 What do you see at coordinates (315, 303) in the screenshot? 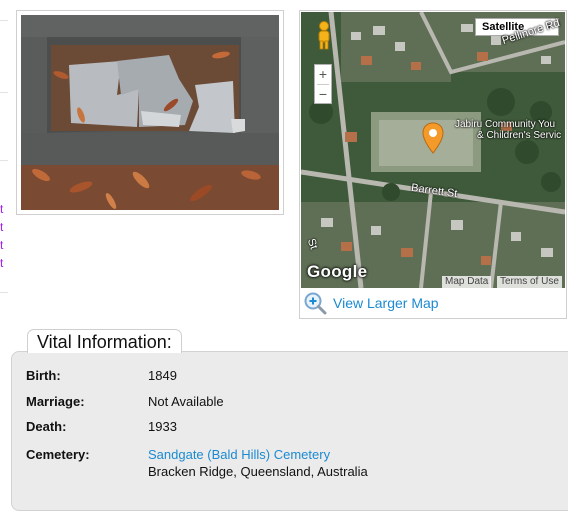
I see `zoom-magnifier-icon` at bounding box center [315, 303].